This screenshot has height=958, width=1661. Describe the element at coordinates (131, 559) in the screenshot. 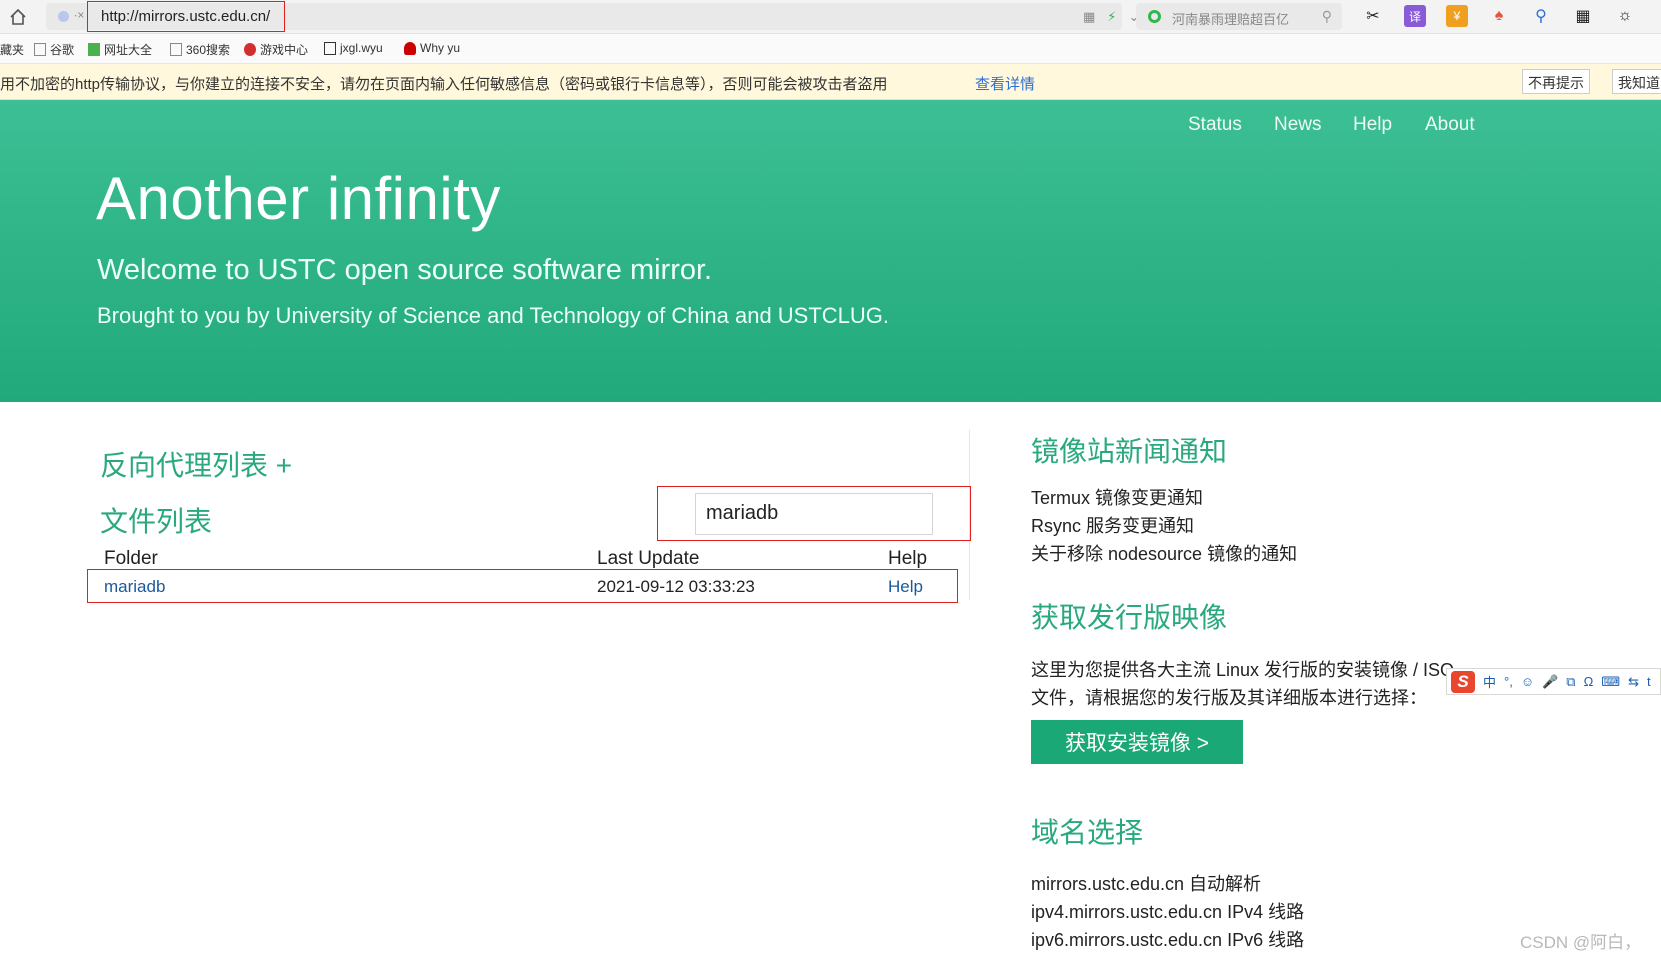

I see `column-header-folder: Folder` at that location.